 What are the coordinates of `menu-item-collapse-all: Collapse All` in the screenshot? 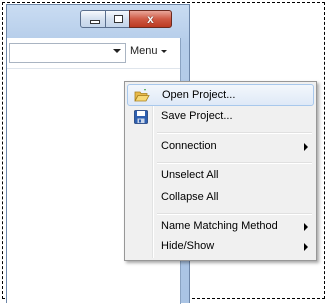 It's located at (220, 198).